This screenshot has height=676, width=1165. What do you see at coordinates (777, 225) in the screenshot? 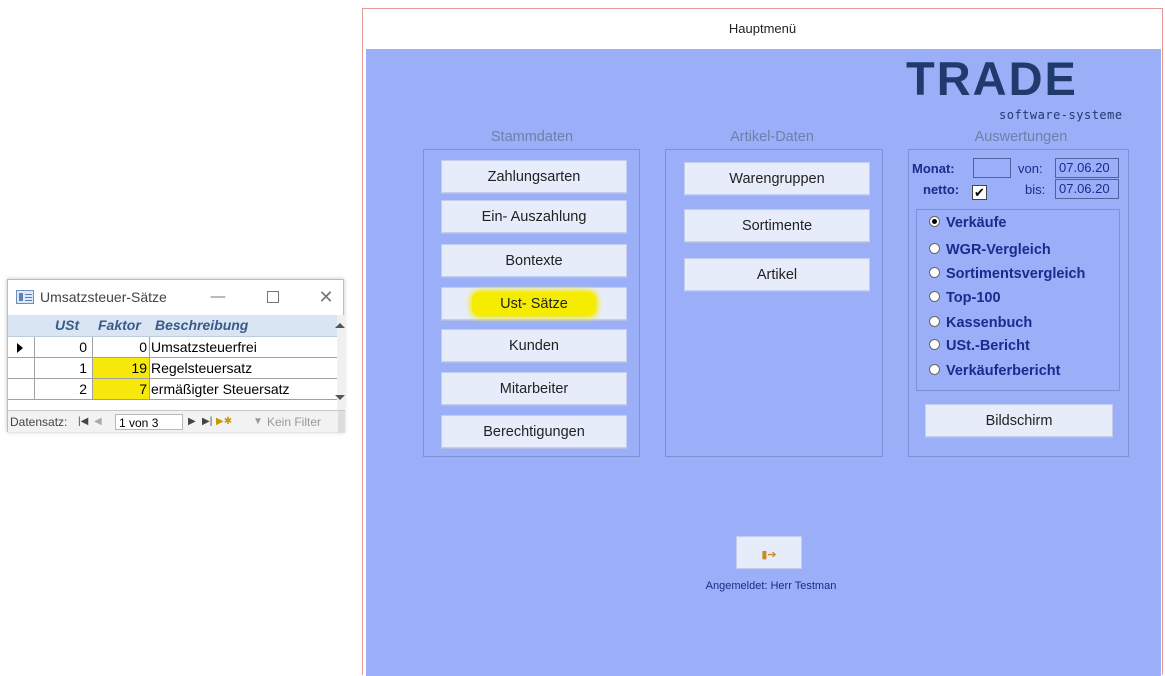
I see `sortimente-button: Sortimente` at bounding box center [777, 225].